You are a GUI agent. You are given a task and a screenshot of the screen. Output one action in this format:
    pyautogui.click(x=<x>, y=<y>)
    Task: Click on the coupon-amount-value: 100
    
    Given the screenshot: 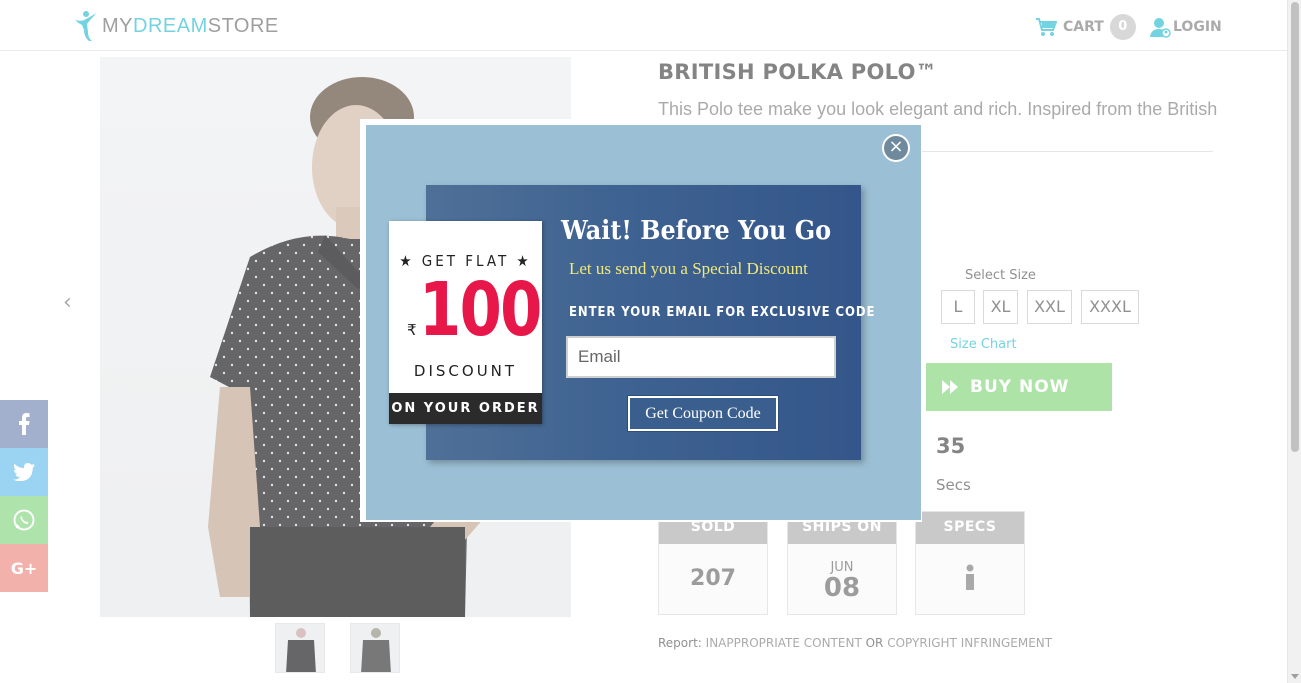 What is the action you would take?
    pyautogui.click(x=480, y=310)
    